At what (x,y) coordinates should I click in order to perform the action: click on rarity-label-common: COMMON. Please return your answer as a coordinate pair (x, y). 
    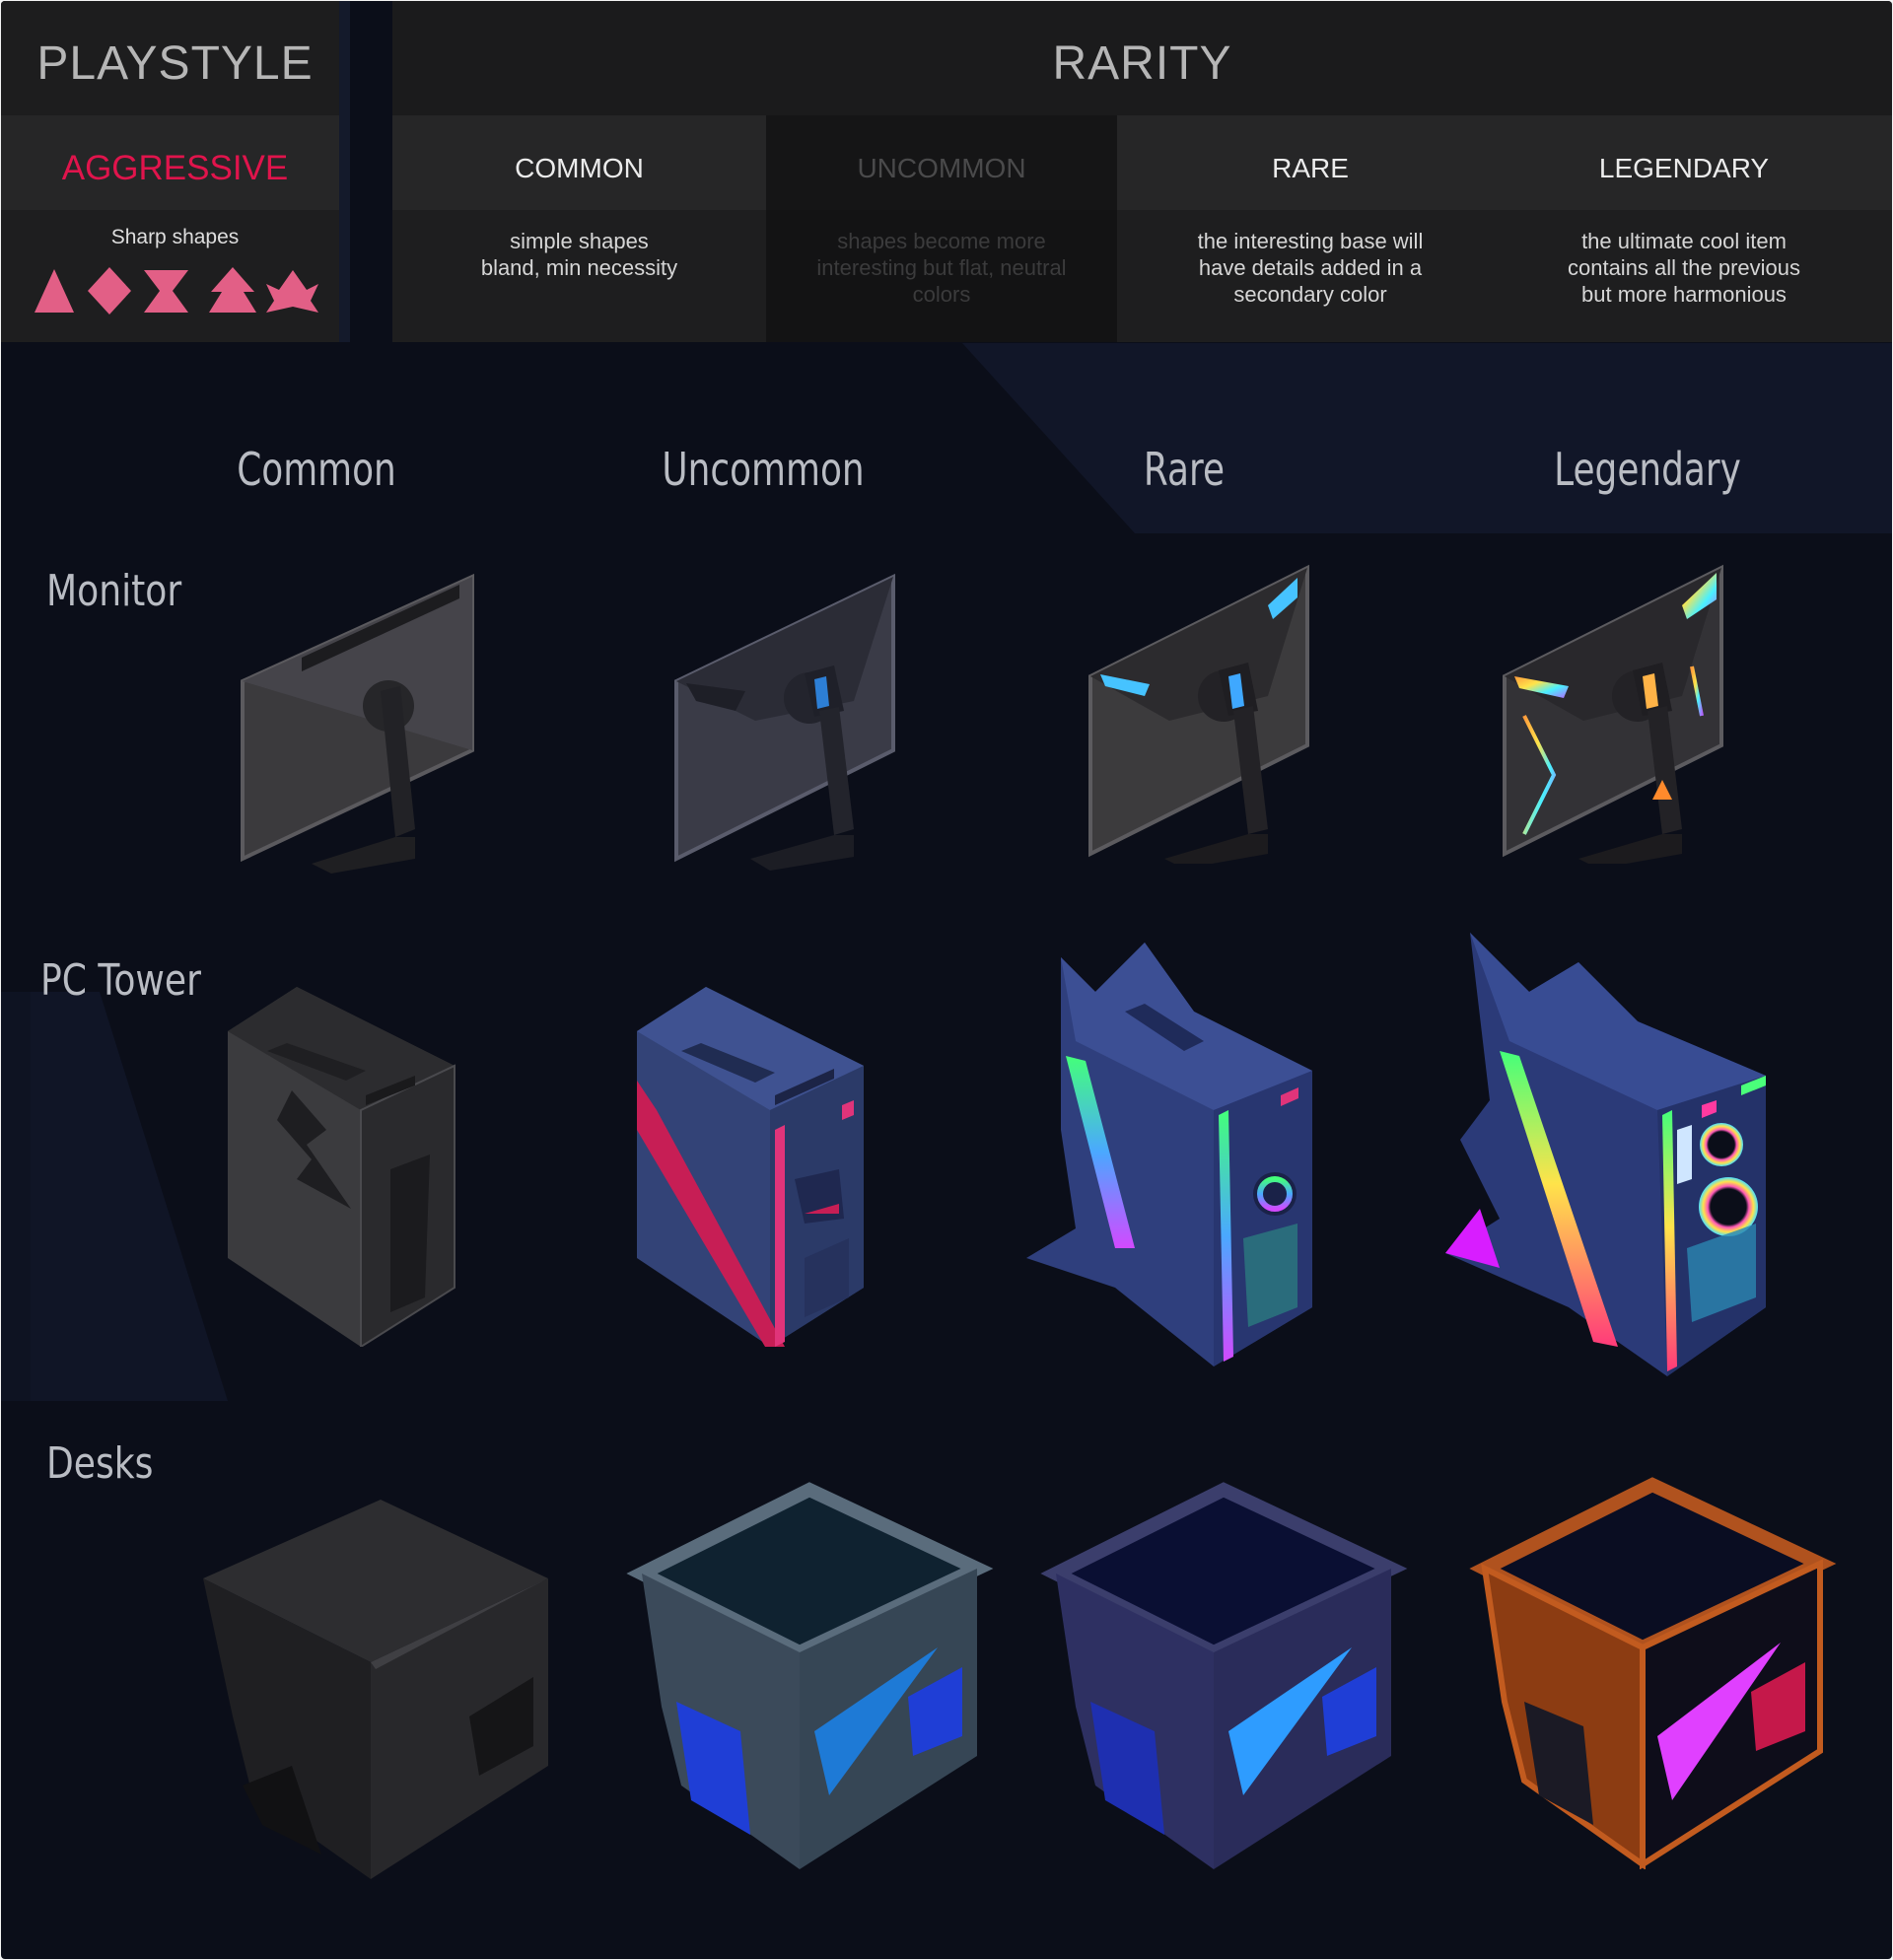
    Looking at the image, I should click on (579, 168).